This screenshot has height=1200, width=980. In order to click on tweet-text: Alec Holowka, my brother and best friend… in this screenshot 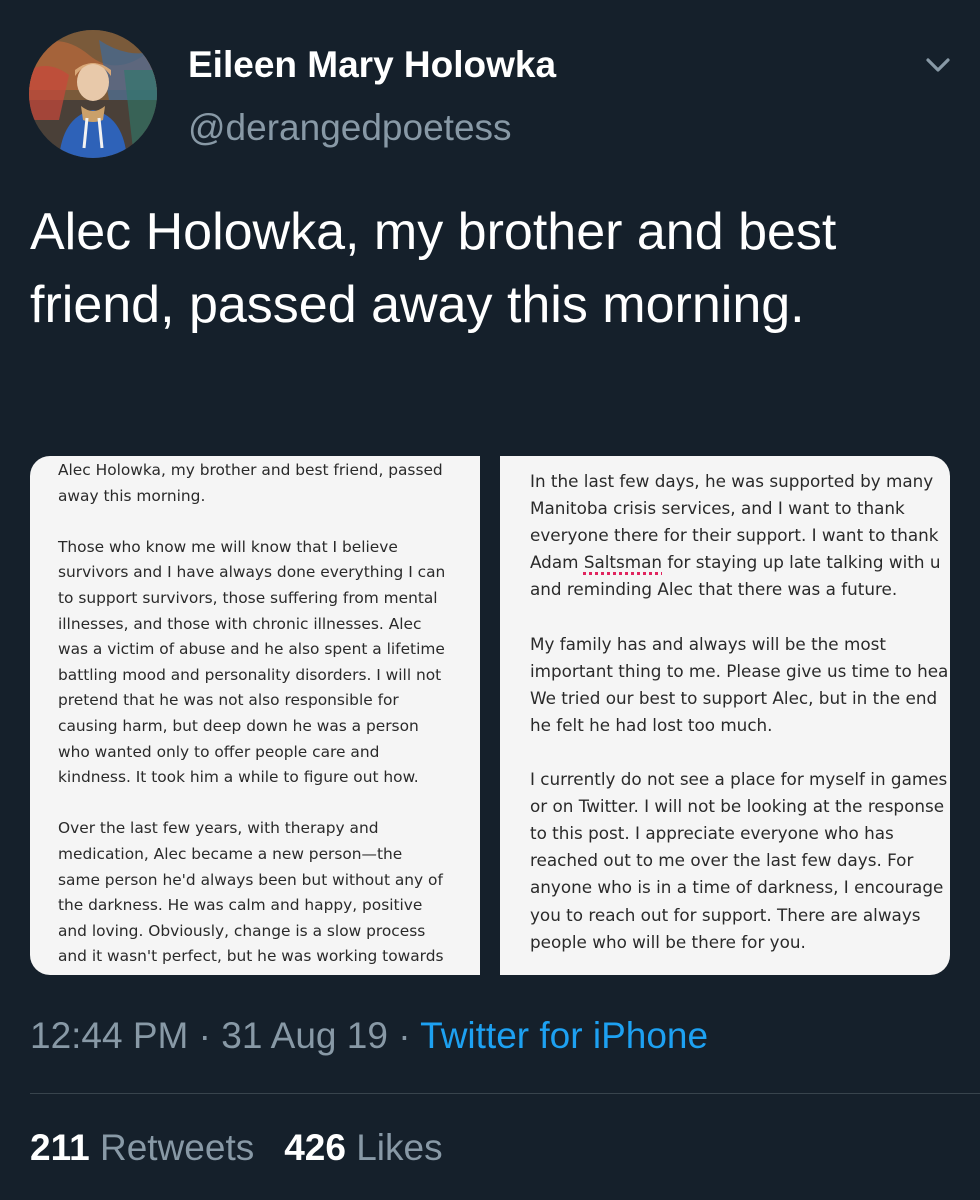, I will do `click(433, 268)`.